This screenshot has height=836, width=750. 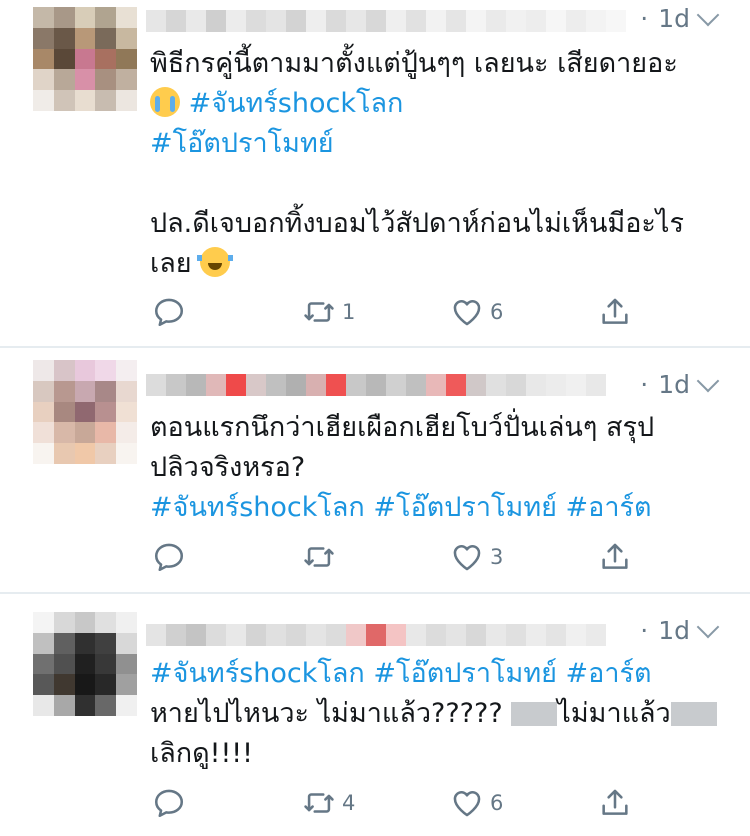 What do you see at coordinates (375, 312) in the screenshot?
I see `tweet-actions: 1 6` at bounding box center [375, 312].